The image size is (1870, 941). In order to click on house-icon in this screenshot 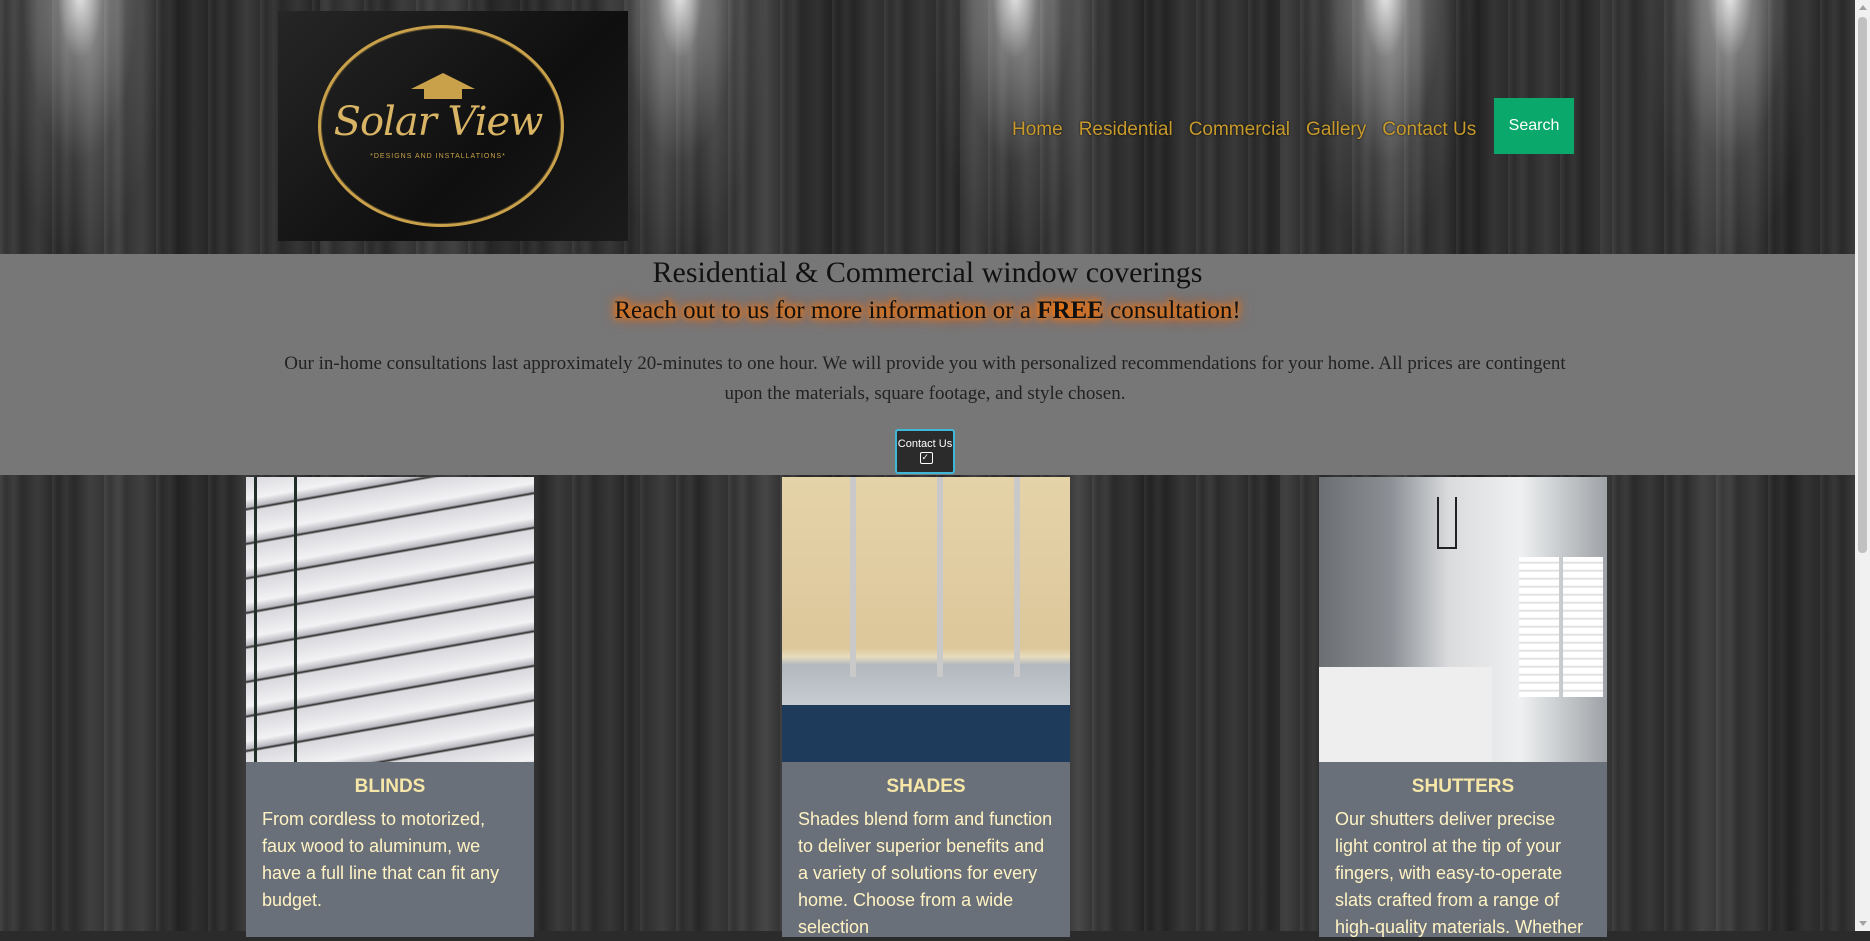, I will do `click(443, 81)`.